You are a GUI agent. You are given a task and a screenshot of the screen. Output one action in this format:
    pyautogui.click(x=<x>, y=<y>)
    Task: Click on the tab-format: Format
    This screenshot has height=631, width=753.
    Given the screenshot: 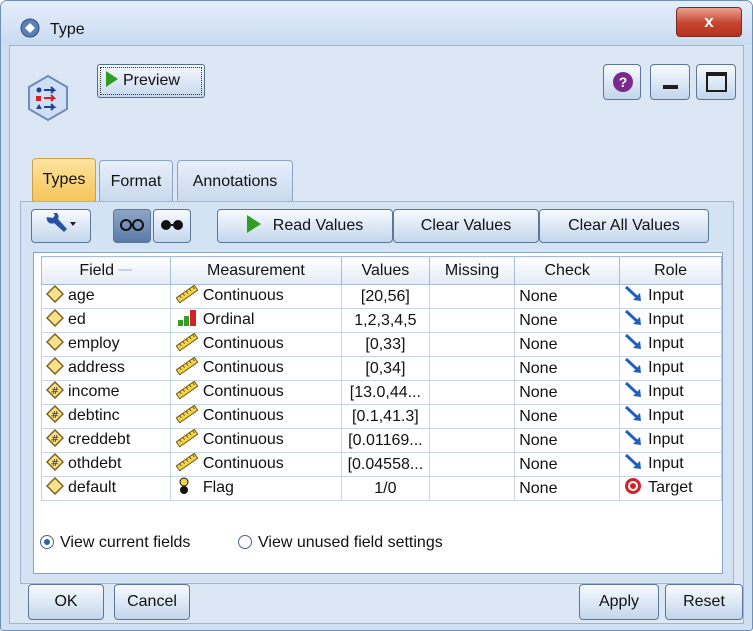 What is the action you would take?
    pyautogui.click(x=136, y=180)
    